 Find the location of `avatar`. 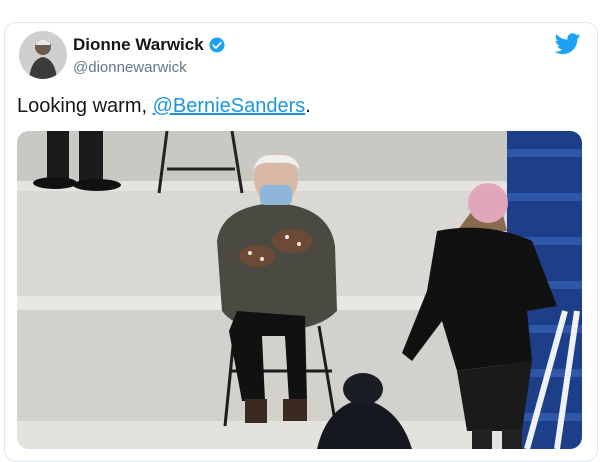

avatar is located at coordinates (43, 55).